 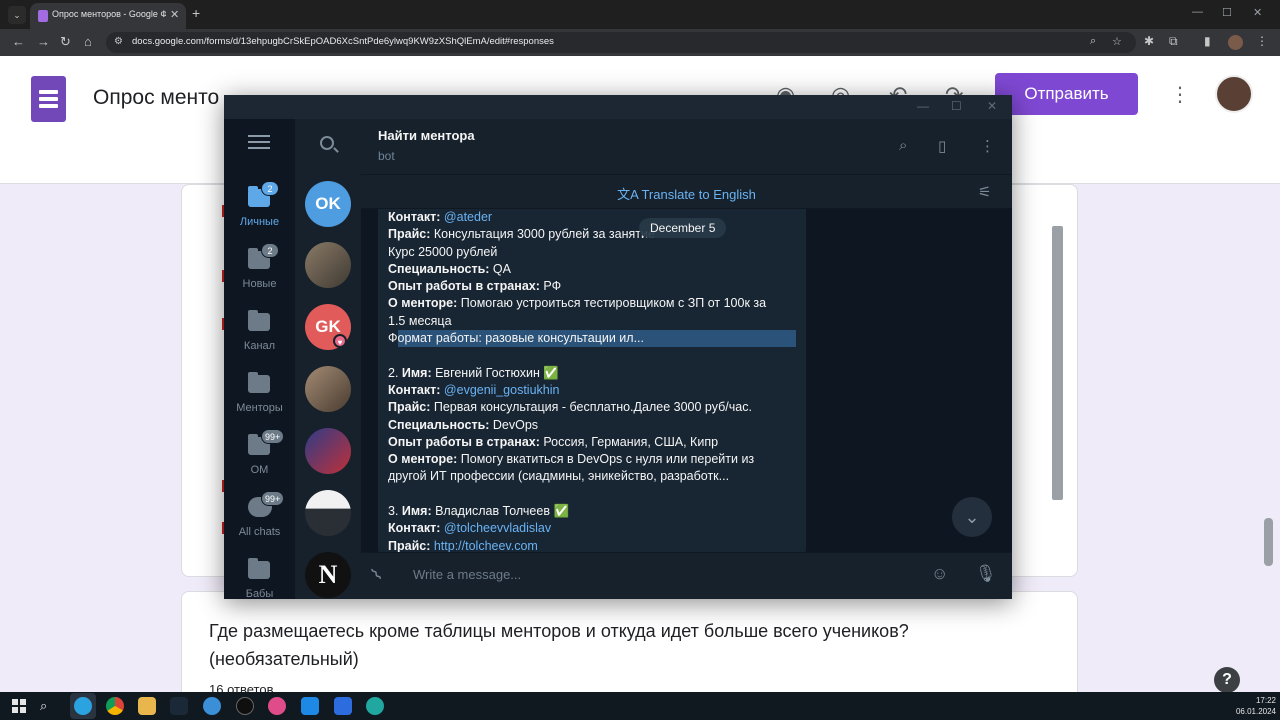 I want to click on chat-title: Найти ментора, so click(x=426, y=135).